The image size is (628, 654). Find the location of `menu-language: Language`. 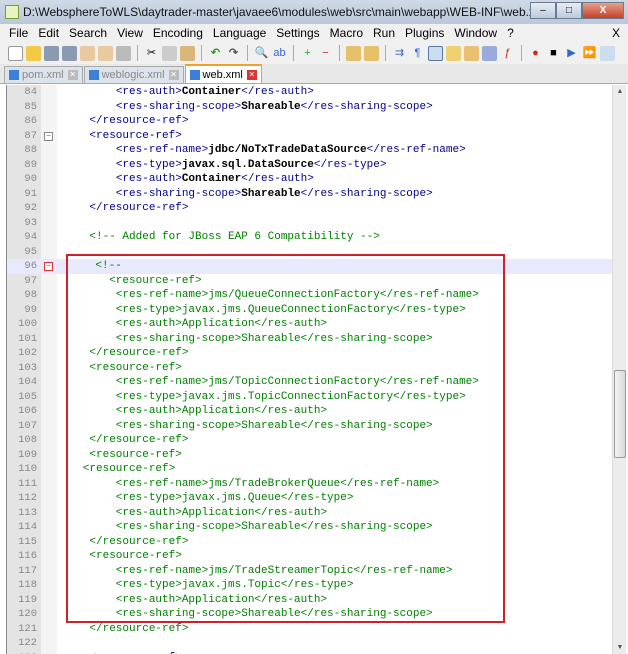

menu-language: Language is located at coordinates (239, 33).